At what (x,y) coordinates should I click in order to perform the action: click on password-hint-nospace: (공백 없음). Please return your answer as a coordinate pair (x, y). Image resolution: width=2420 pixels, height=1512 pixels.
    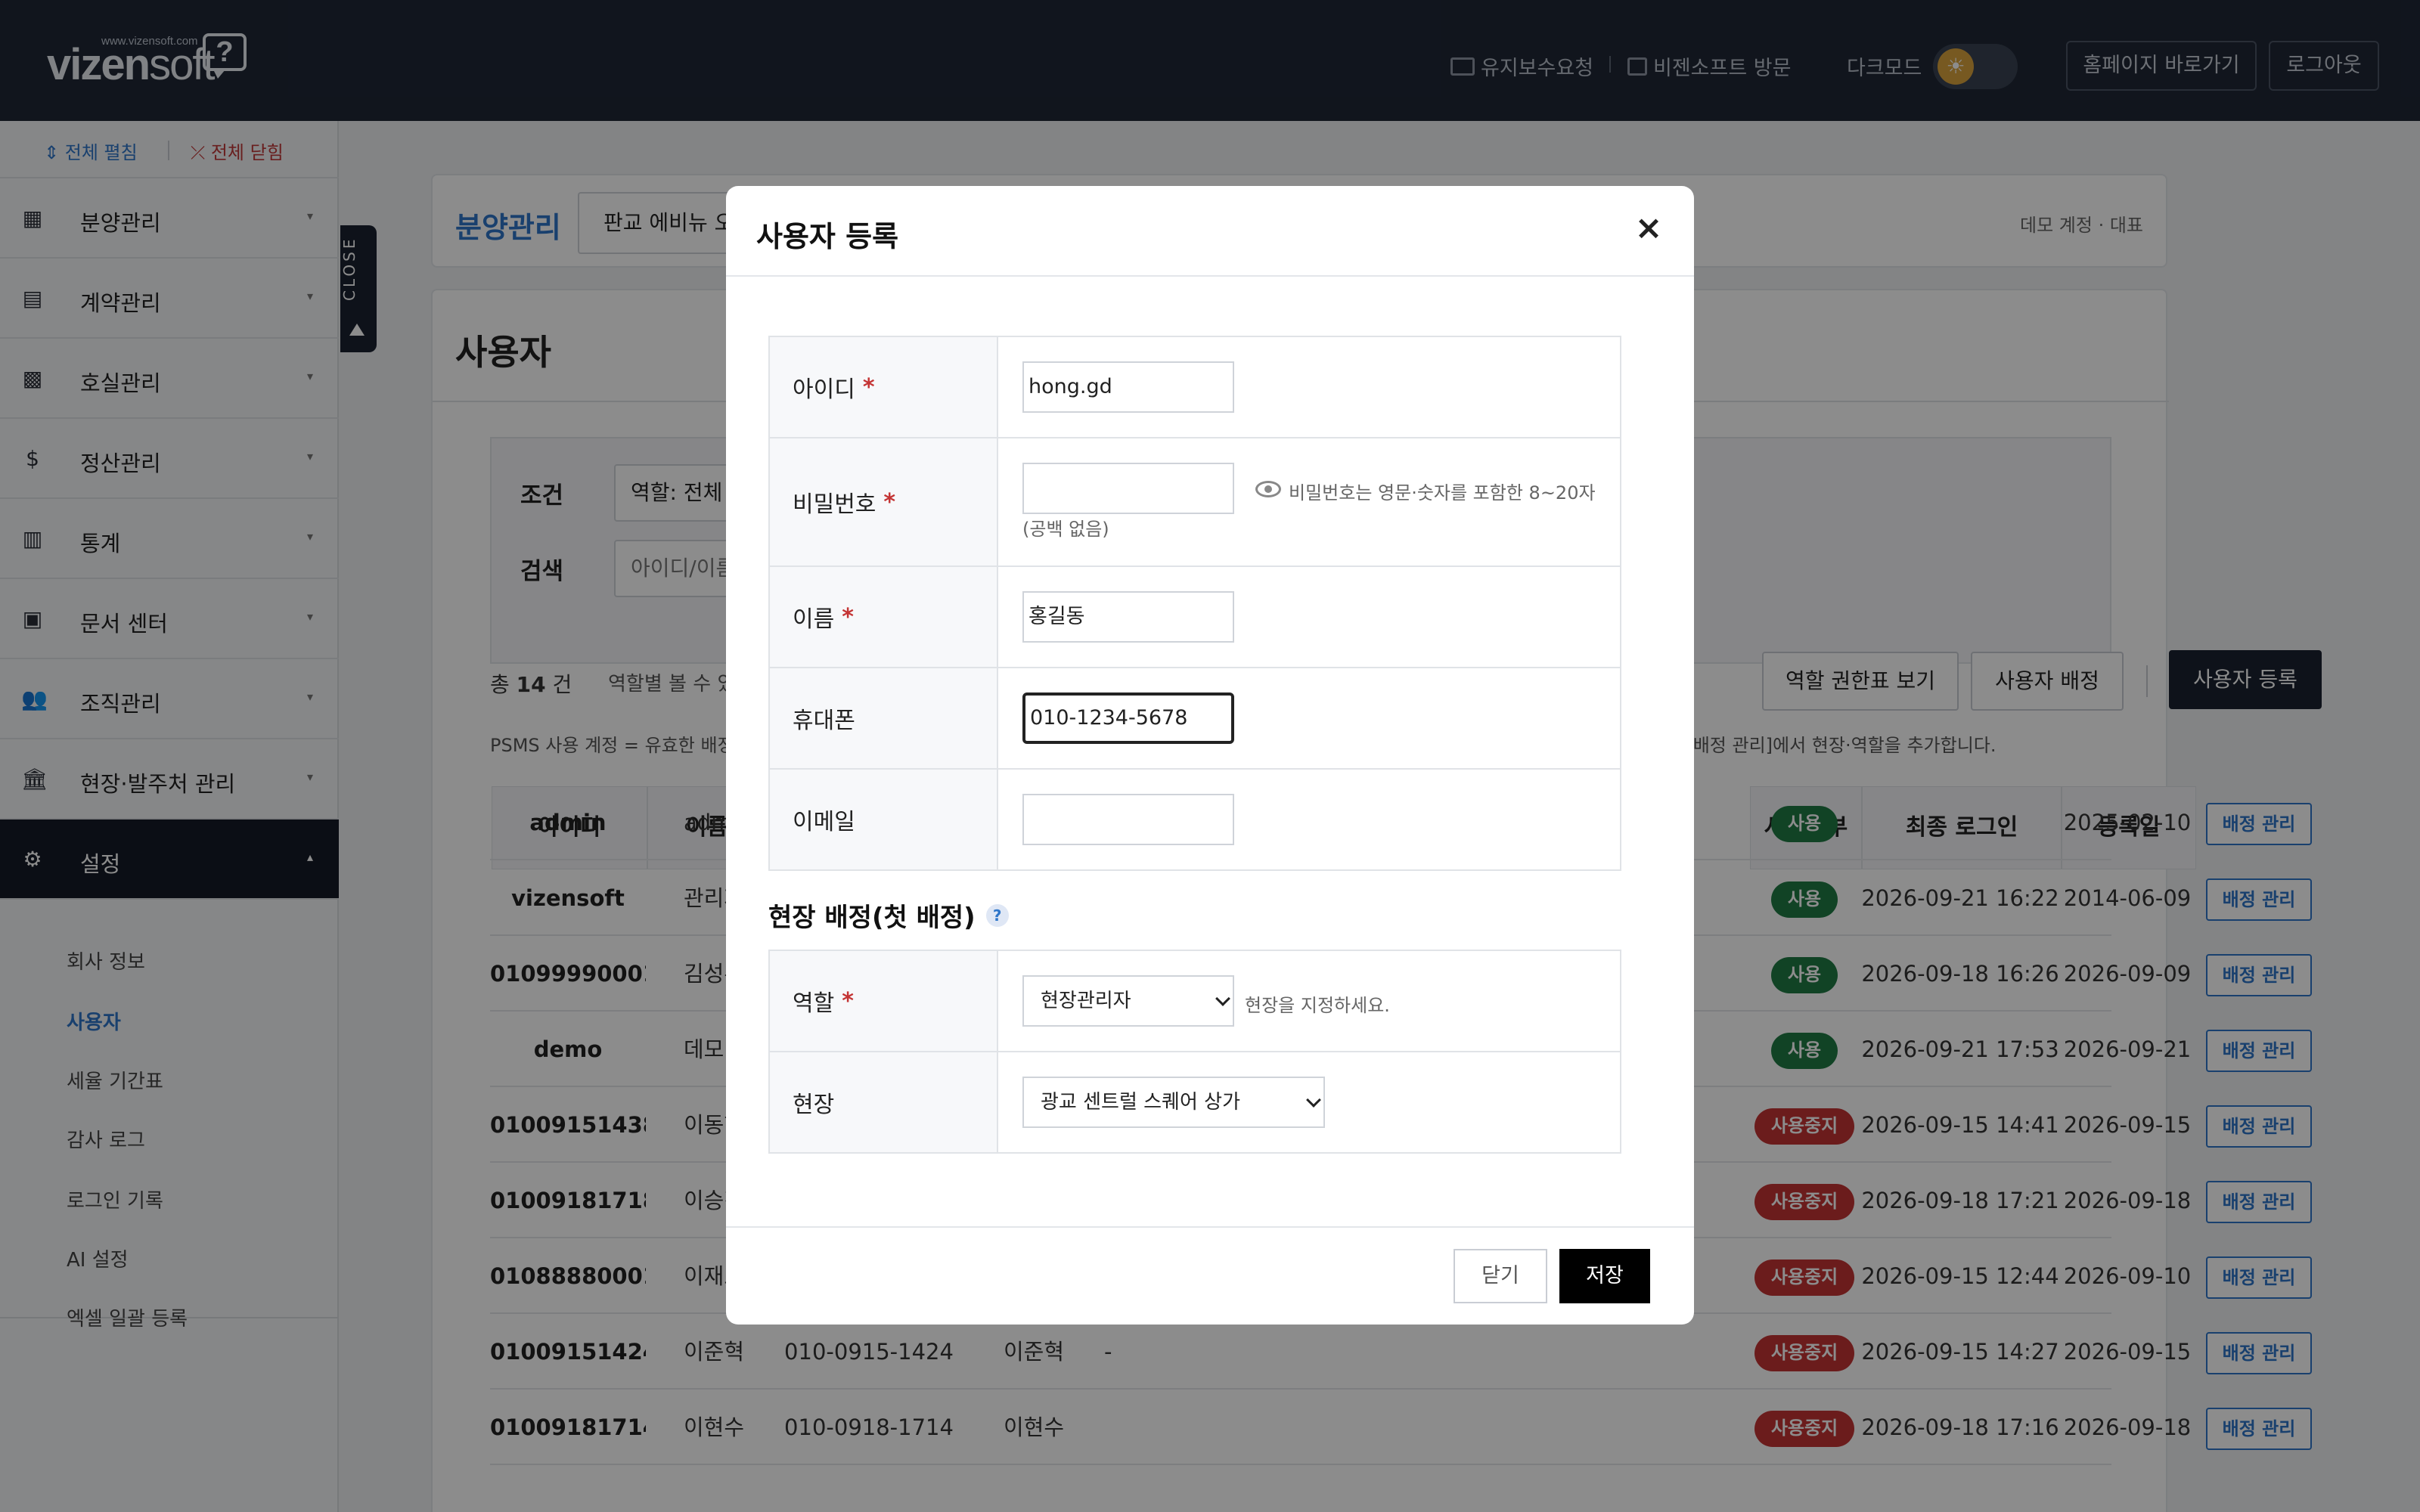
    Looking at the image, I should click on (1065, 529).